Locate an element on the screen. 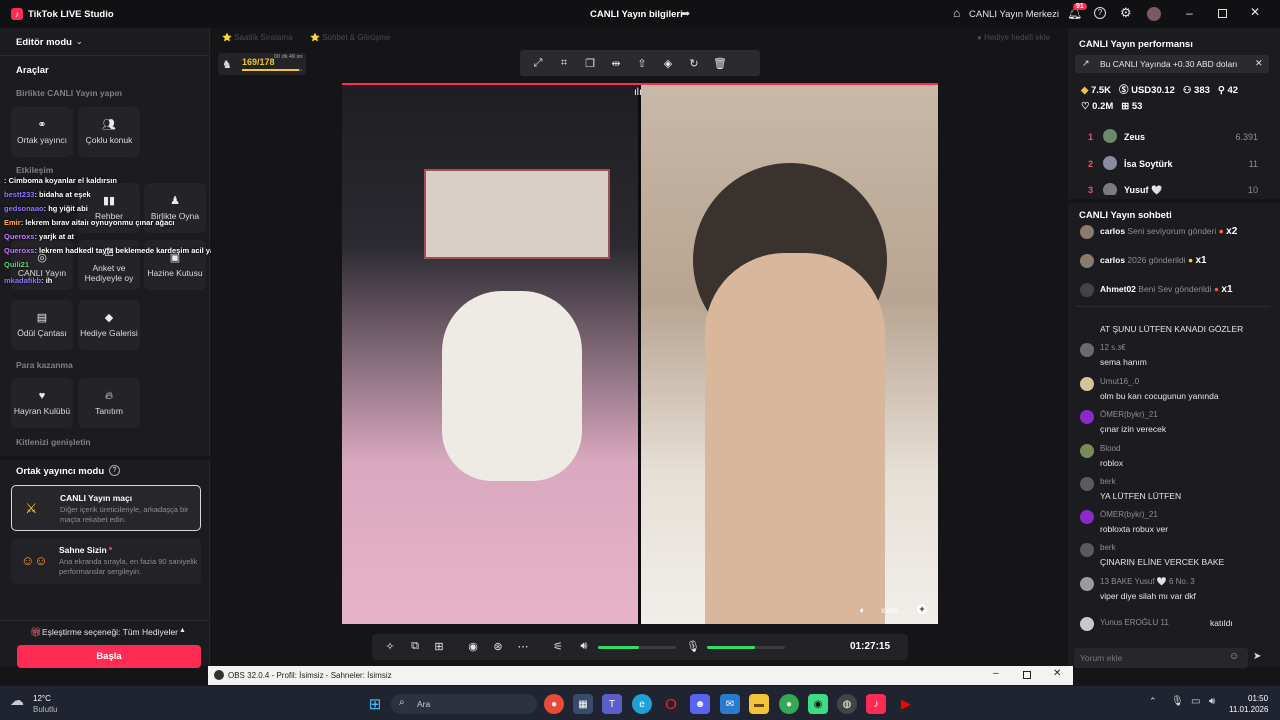 This screenshot has height=720, width=1280. tiktok-taskbar-icon: ♪ is located at coordinates (876, 704).